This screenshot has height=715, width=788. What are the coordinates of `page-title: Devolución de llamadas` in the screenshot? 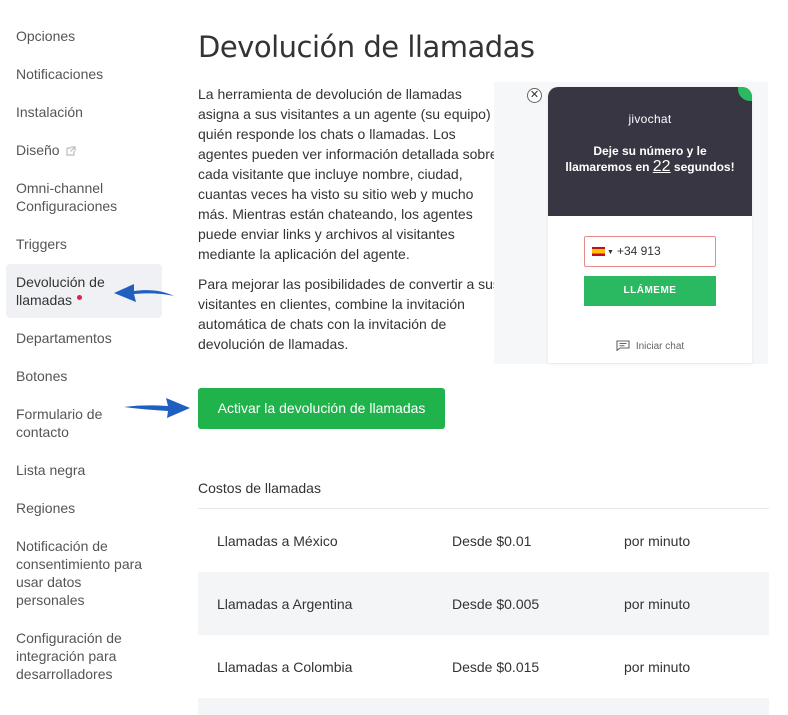 It's located at (366, 47).